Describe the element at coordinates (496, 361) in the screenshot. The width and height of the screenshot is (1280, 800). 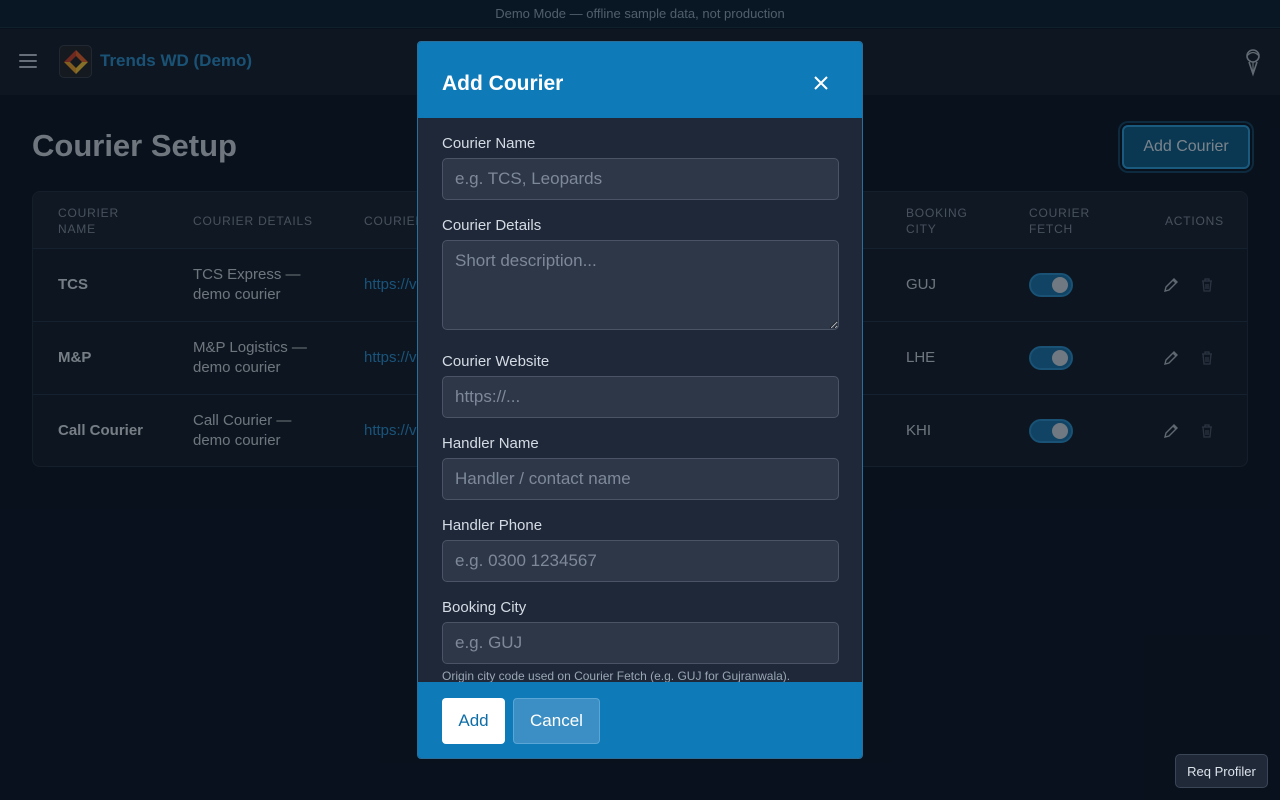
I see `courier-website-label: Courier Website` at that location.